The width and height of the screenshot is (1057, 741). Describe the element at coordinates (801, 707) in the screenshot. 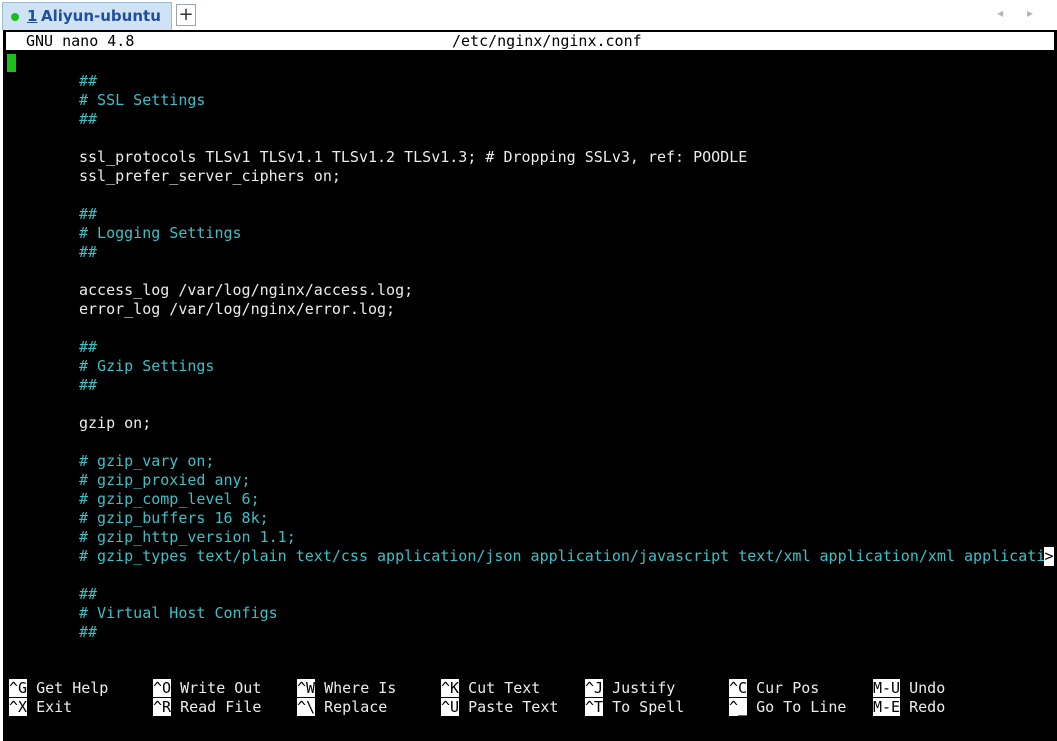

I see `shortcut-label: Go To Line` at that location.